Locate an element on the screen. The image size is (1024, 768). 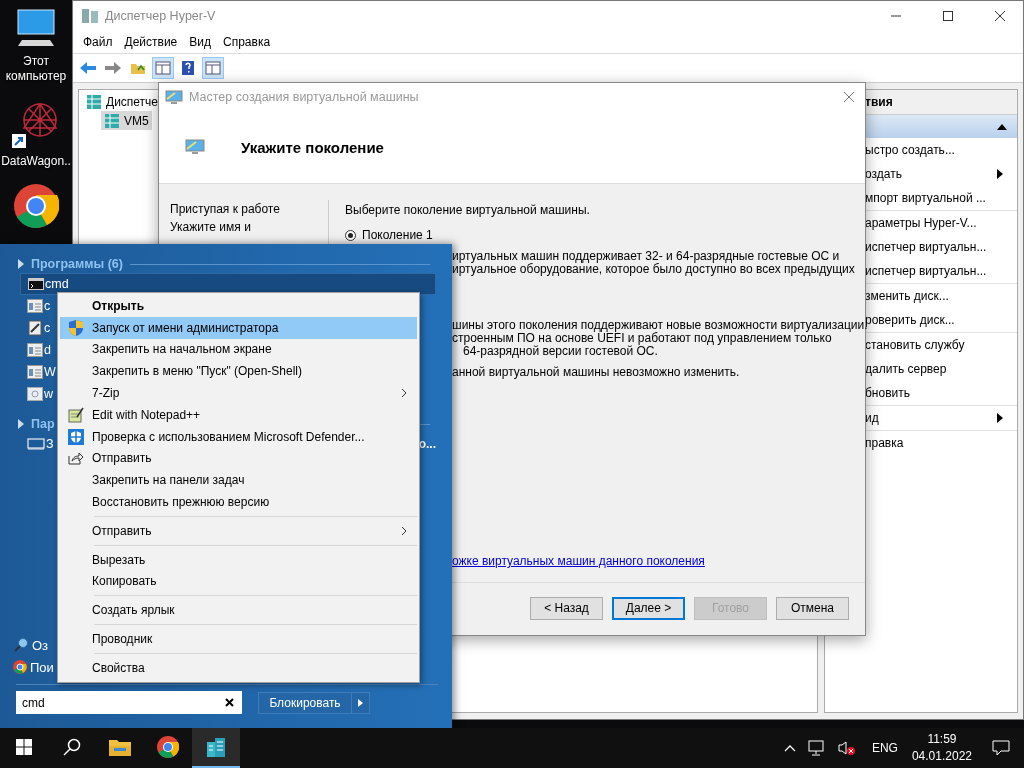
dialog-title: Мастер создания виртуальной машины is located at coordinates (304, 97).